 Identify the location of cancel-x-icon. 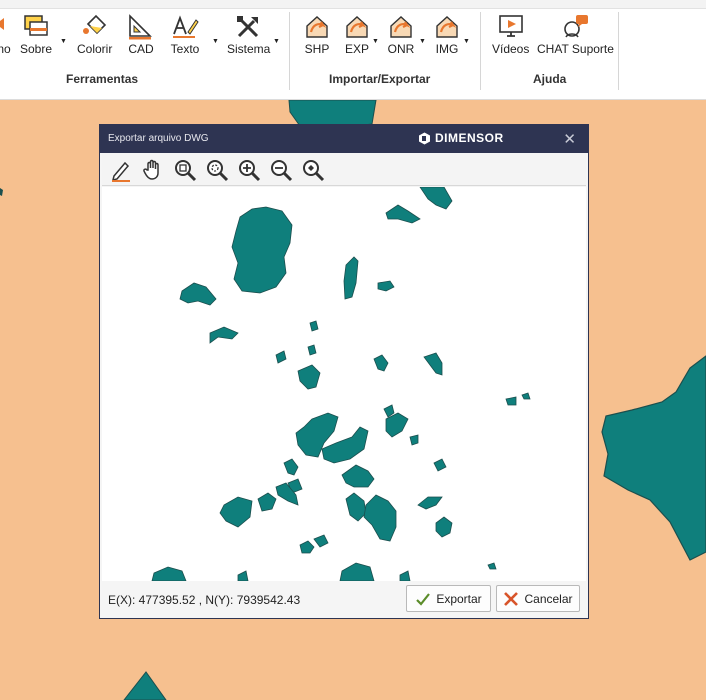
(511, 598).